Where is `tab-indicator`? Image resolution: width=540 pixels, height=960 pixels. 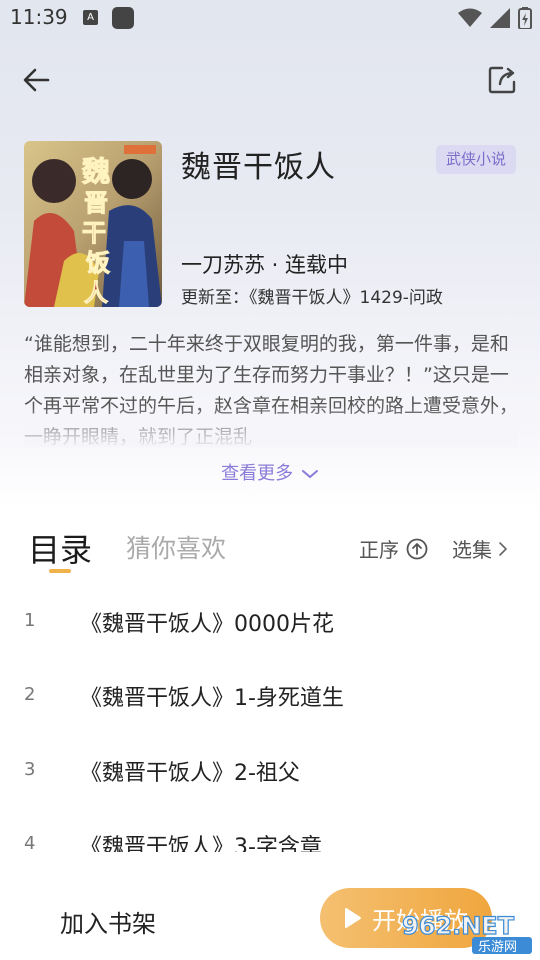
tab-indicator is located at coordinates (60, 571).